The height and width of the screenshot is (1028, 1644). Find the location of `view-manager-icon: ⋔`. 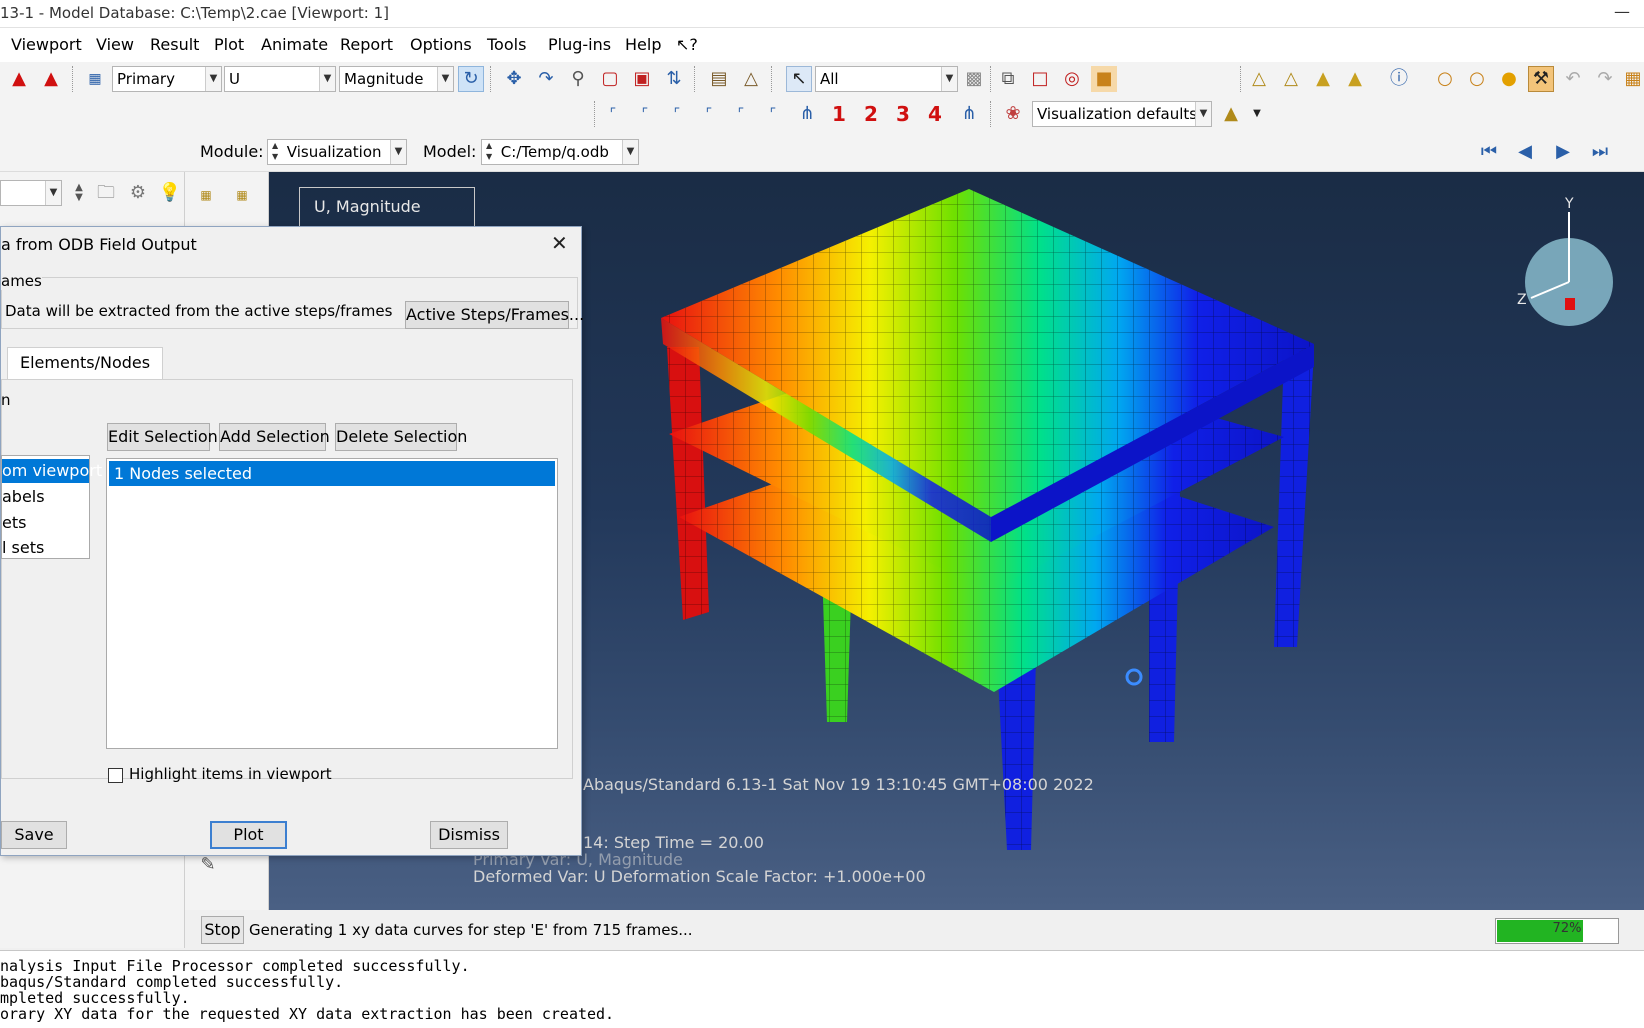

view-manager-icon: ⋔ is located at coordinates (969, 114).